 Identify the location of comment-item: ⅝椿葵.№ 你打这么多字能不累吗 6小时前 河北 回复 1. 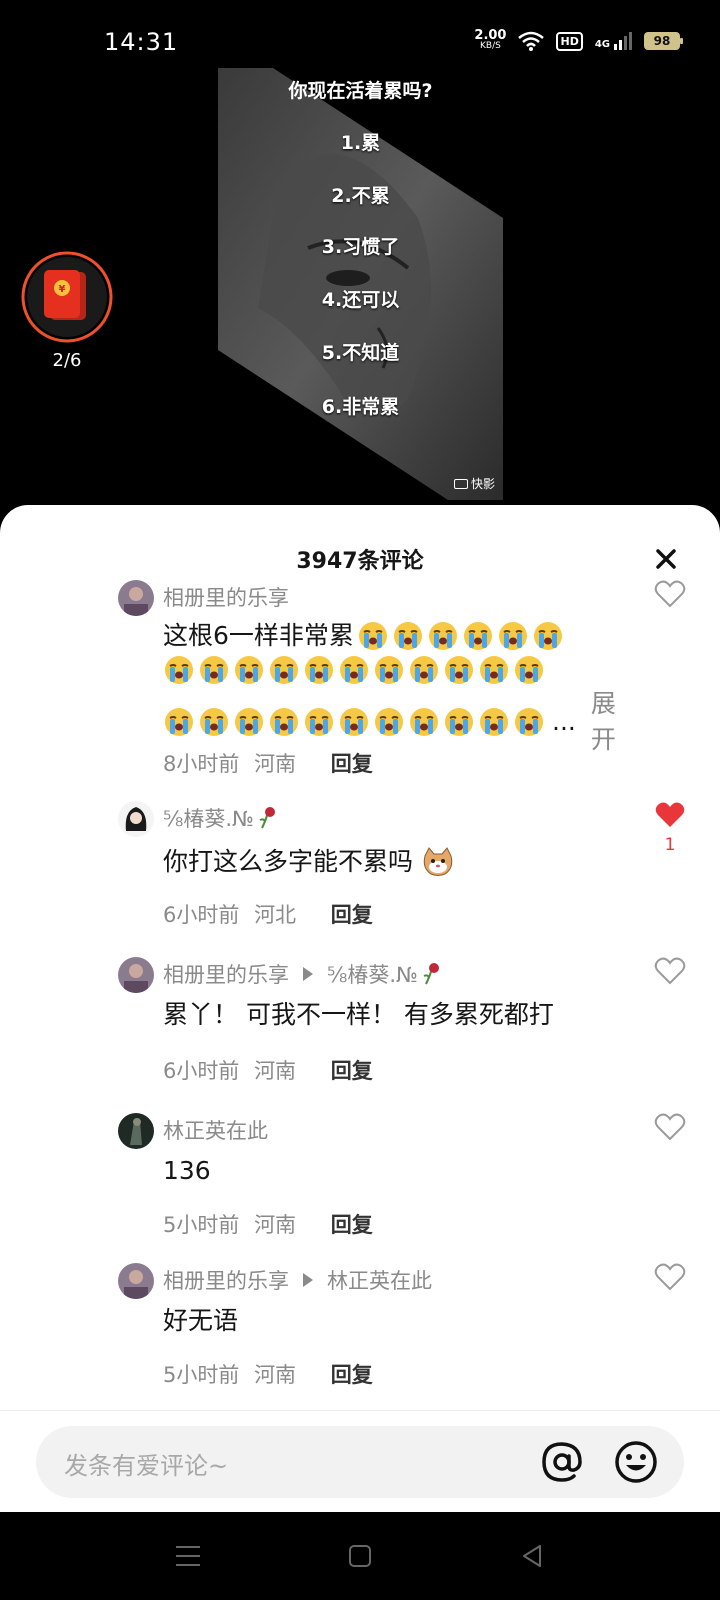
(360, 871).